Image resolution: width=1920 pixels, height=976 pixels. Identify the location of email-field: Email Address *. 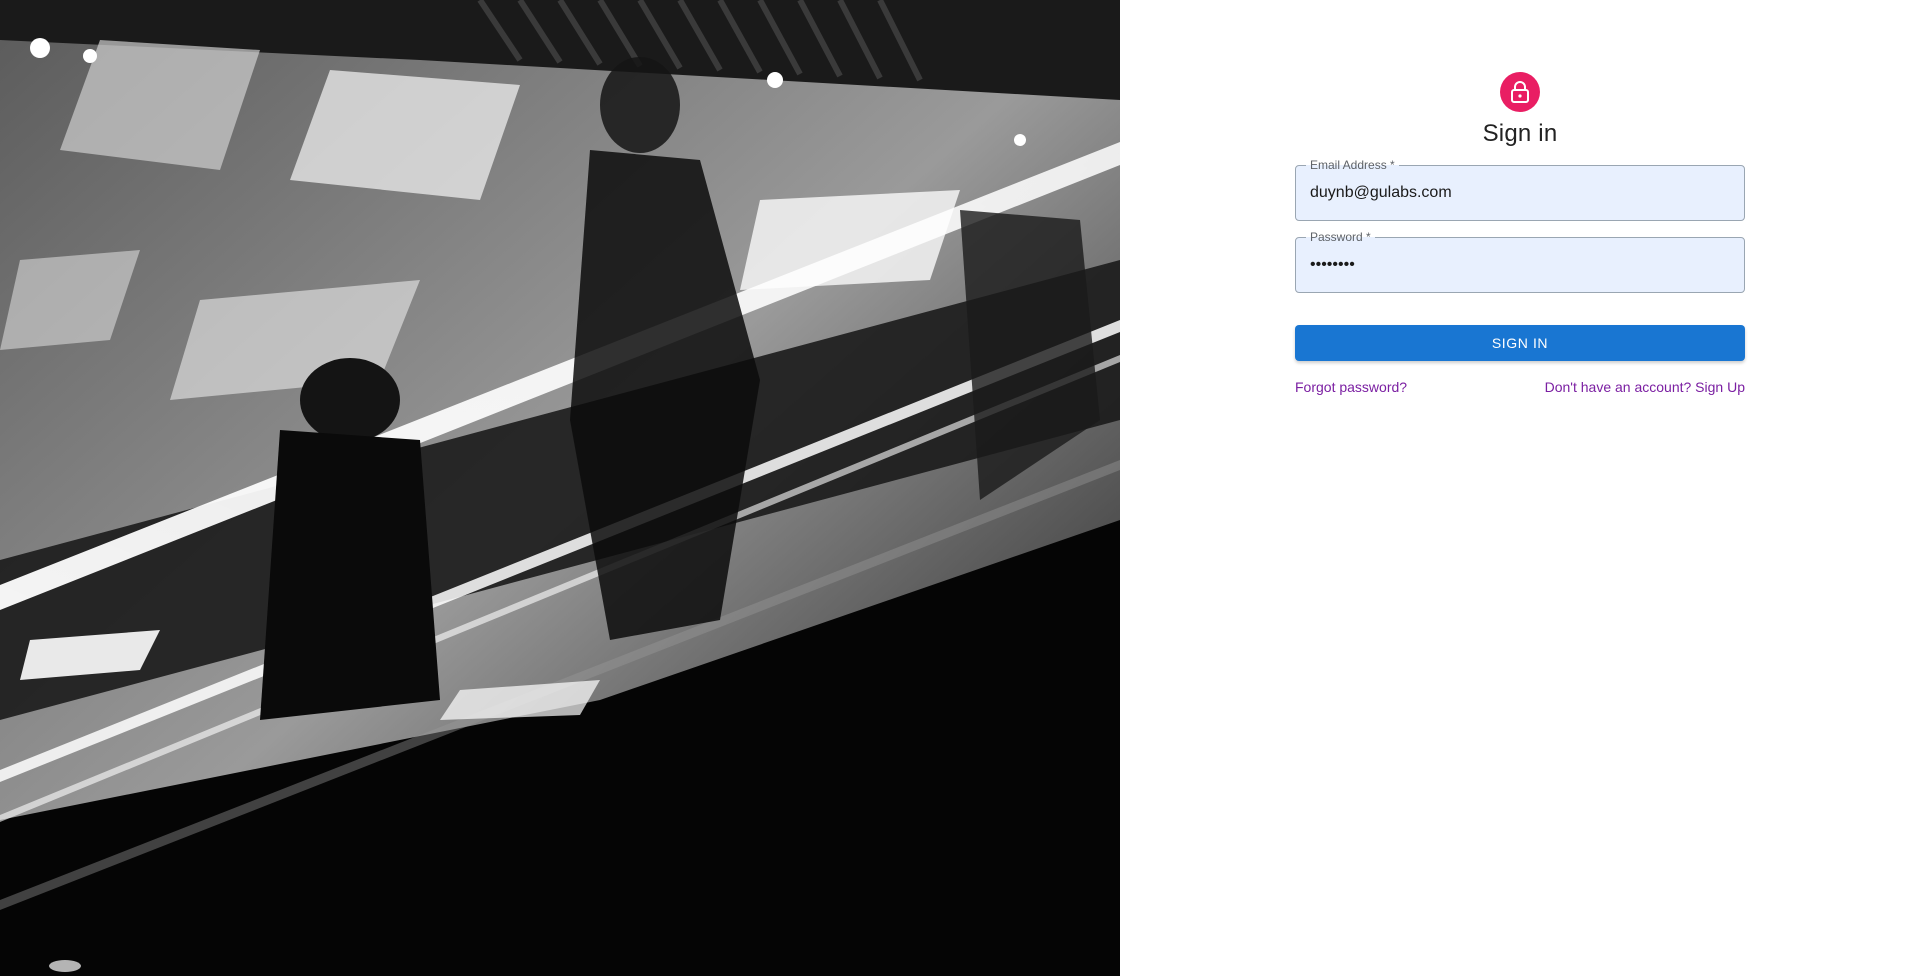
(1520, 189).